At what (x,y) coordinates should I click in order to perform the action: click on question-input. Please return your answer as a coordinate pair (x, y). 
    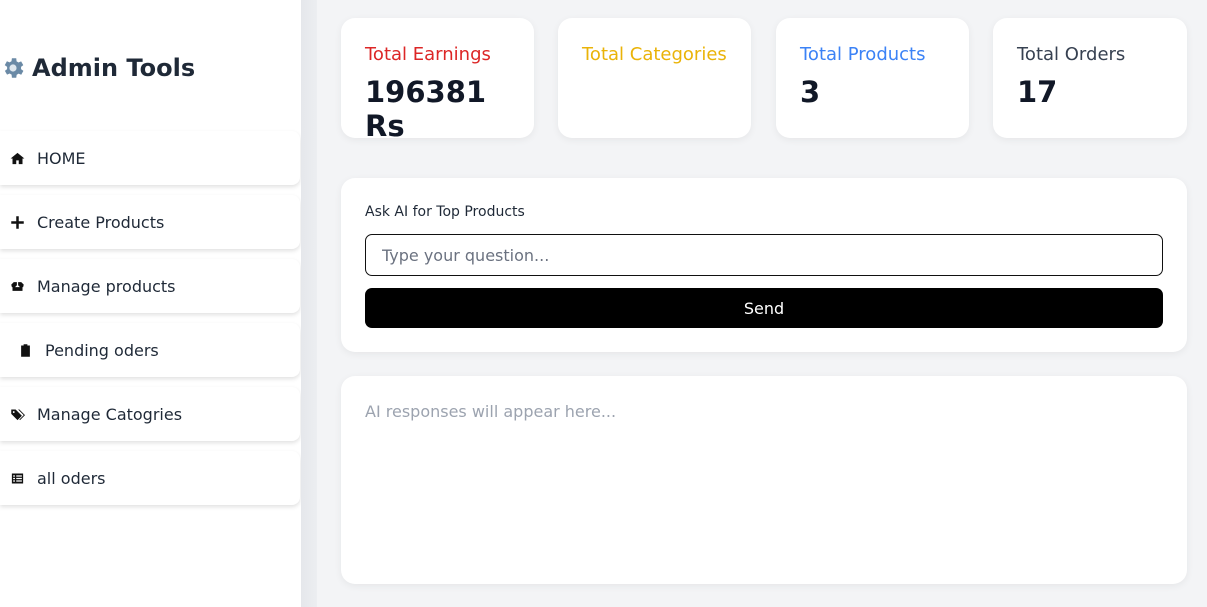
    Looking at the image, I should click on (764, 255).